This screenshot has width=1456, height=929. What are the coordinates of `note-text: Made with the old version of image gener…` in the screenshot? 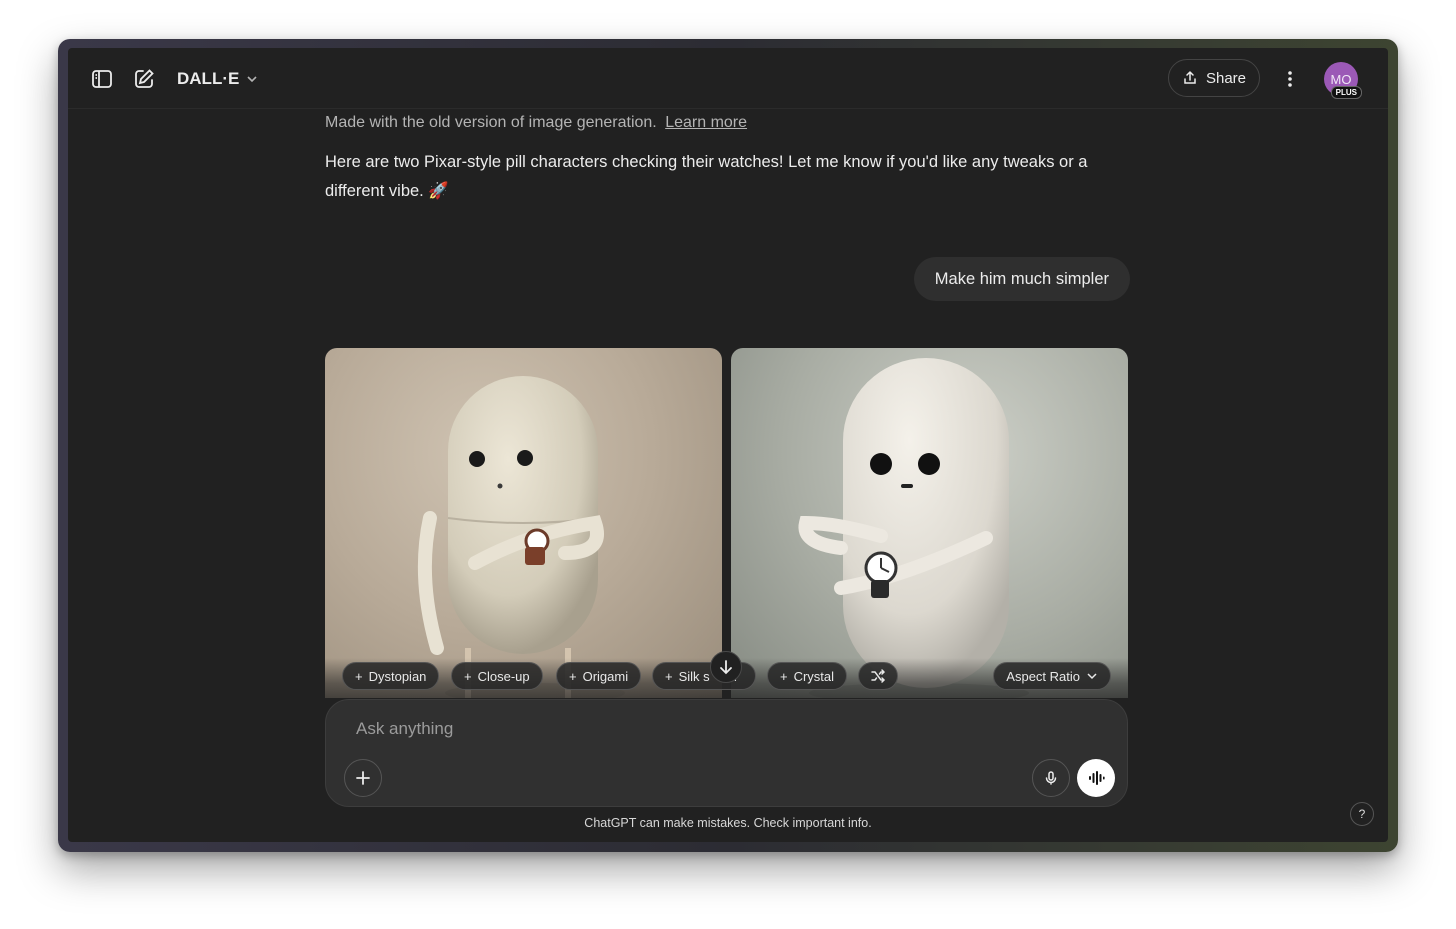 It's located at (491, 122).